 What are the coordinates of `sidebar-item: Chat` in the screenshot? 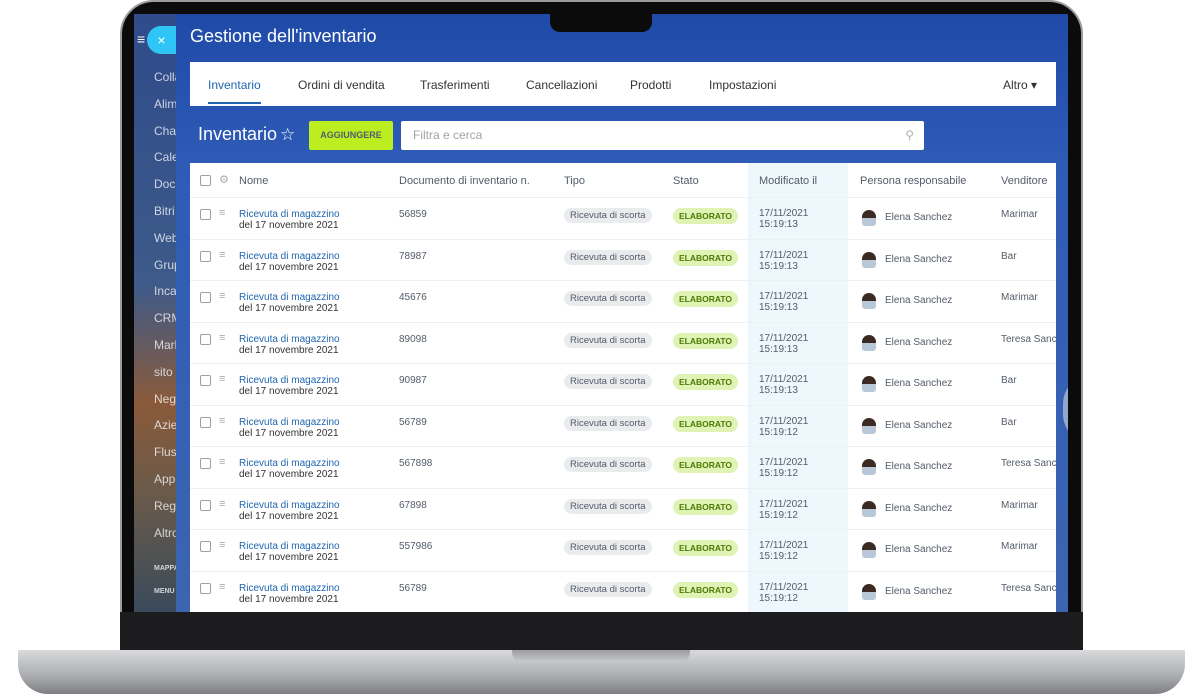 It's located at (165, 131).